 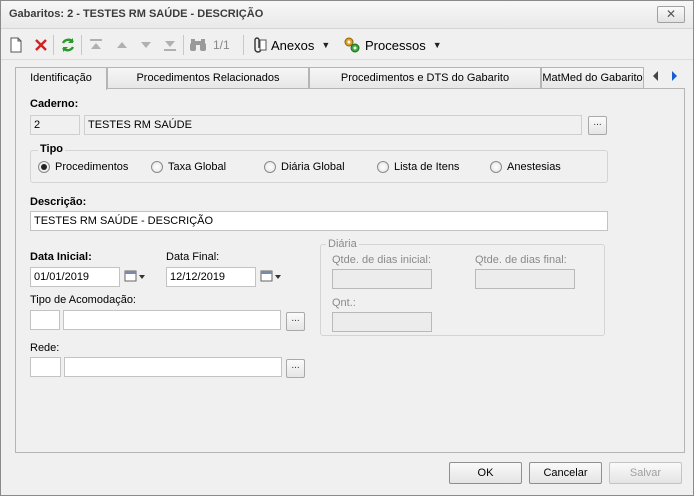 I want to click on radio-label: Lista de Itens, so click(x=427, y=167).